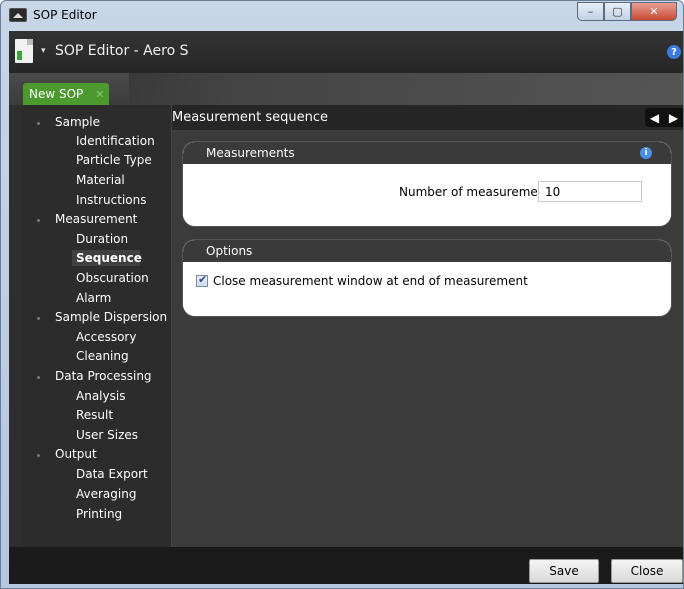 This screenshot has width=684, height=589. What do you see at coordinates (427, 117) in the screenshot?
I see `panel-header: Measurement sequence ◀ ▶` at bounding box center [427, 117].